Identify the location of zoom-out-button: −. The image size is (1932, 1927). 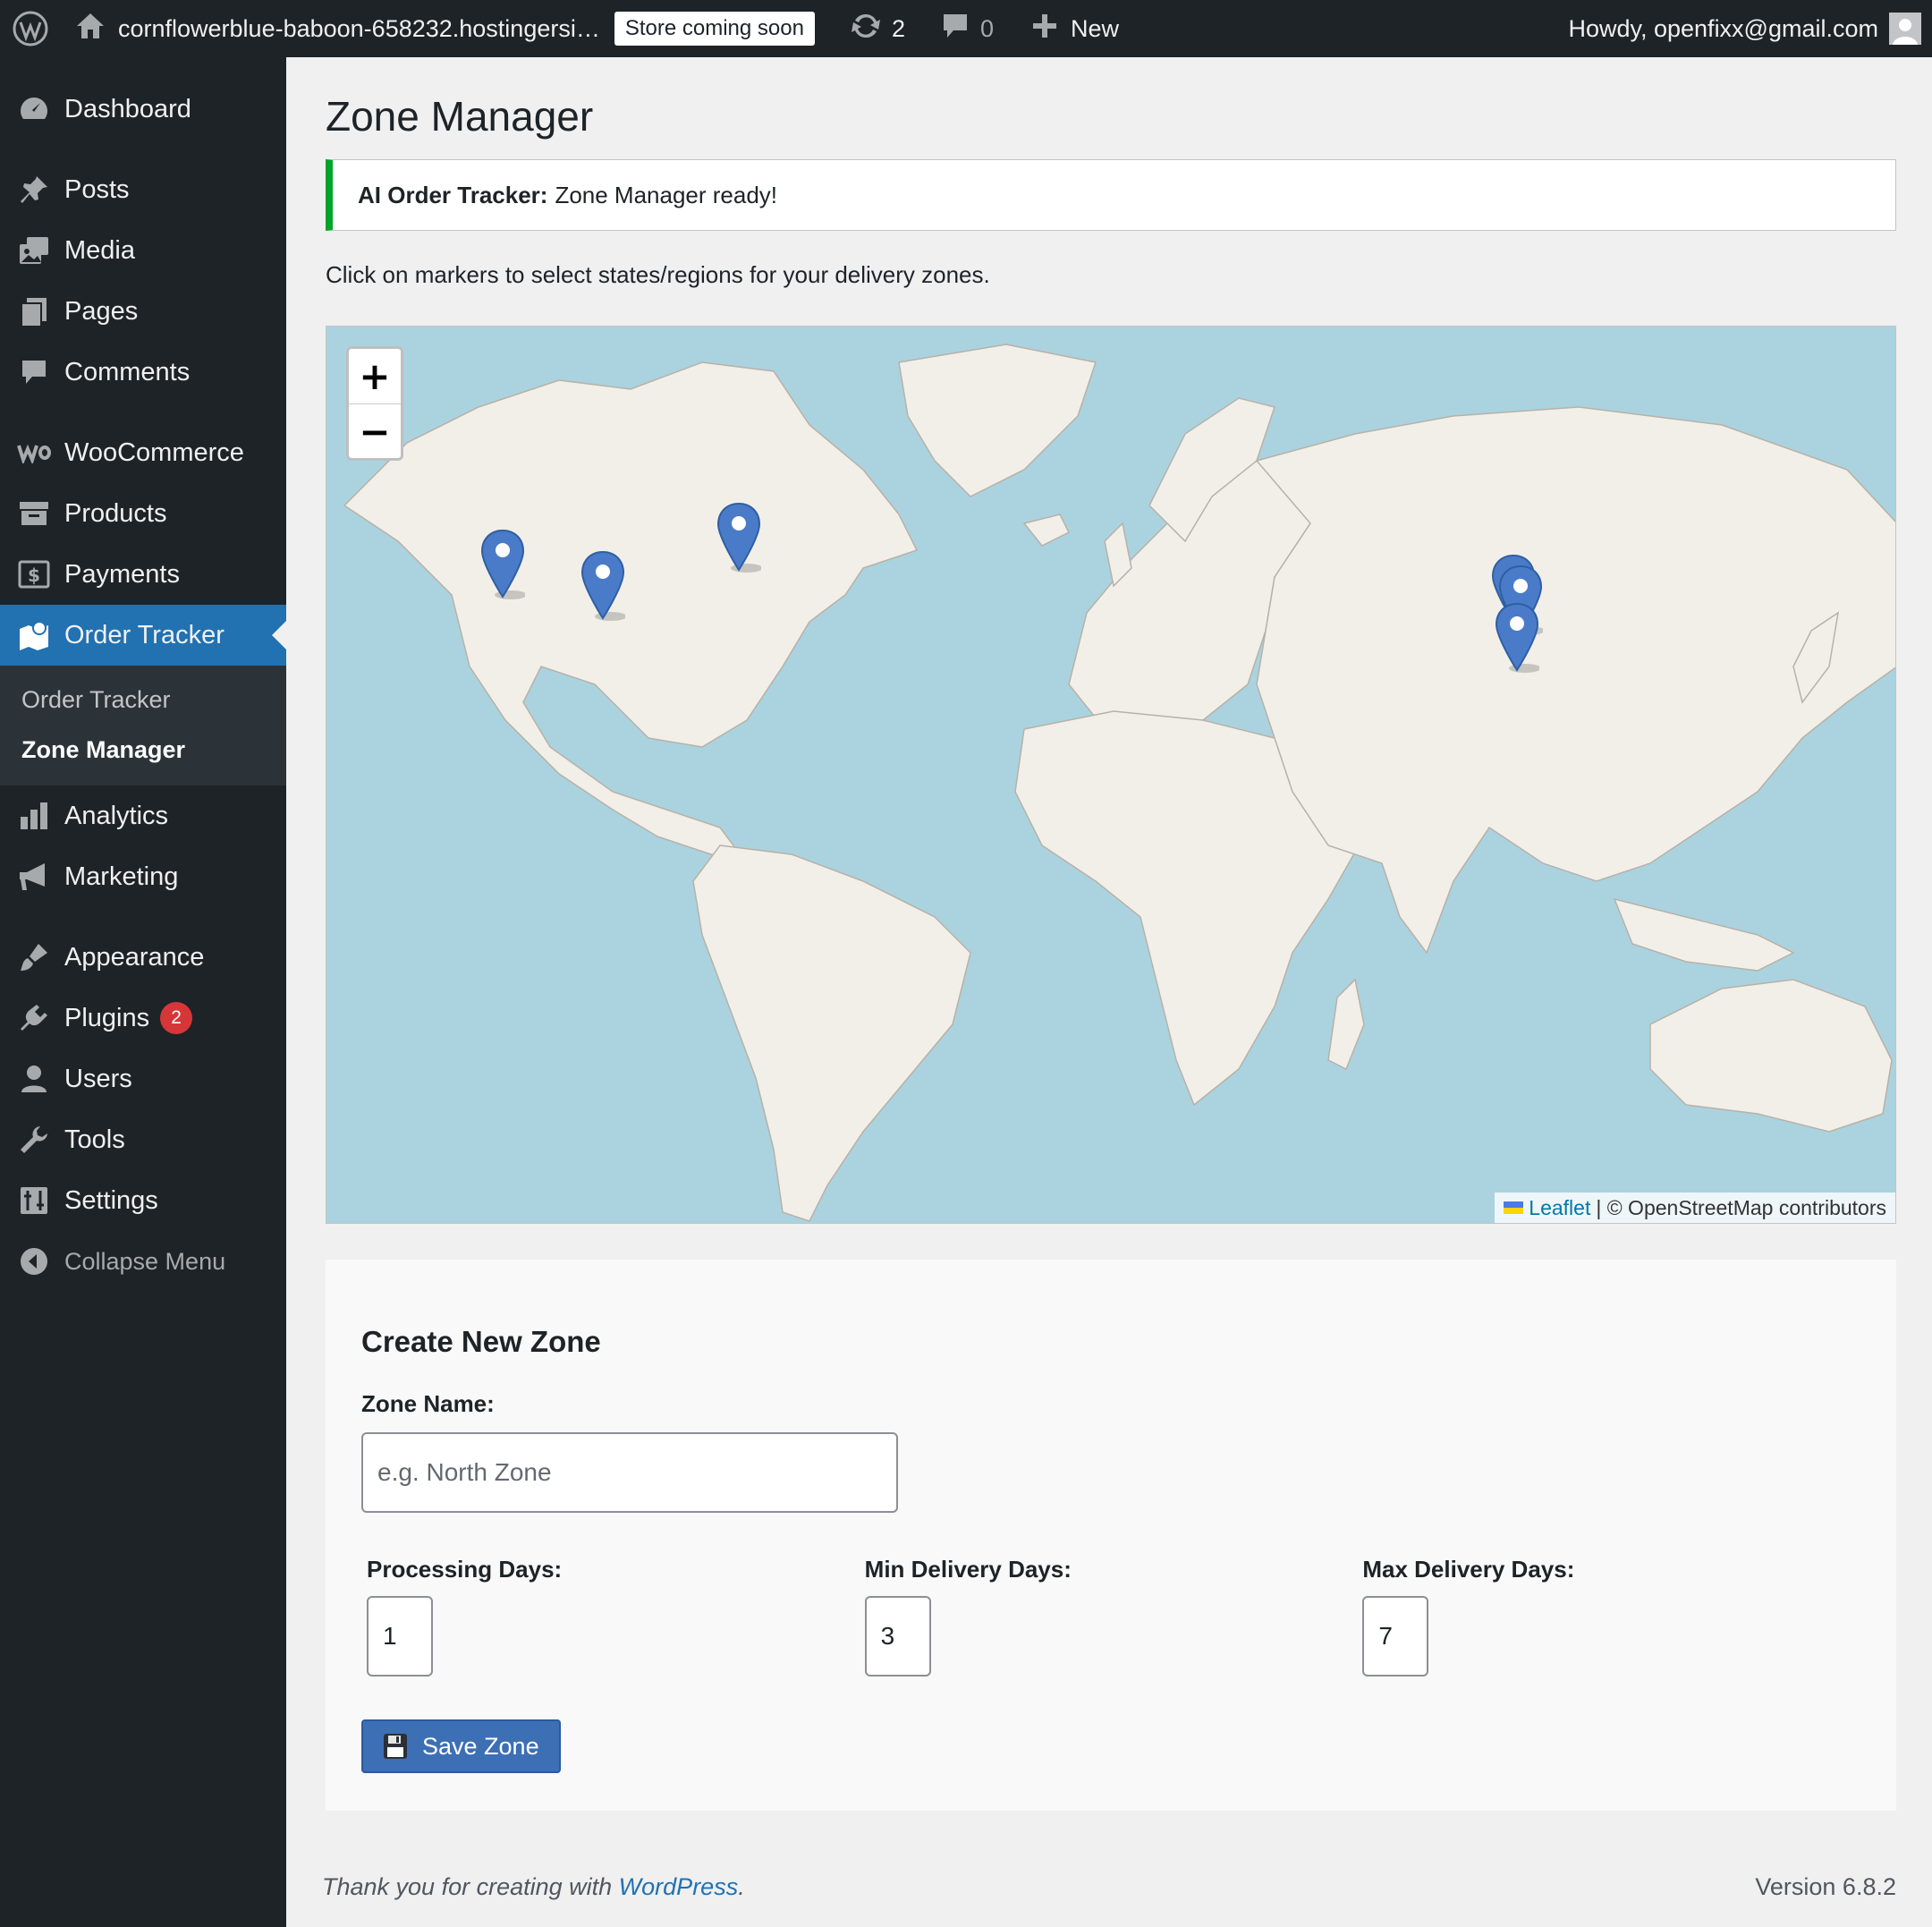
(375, 430).